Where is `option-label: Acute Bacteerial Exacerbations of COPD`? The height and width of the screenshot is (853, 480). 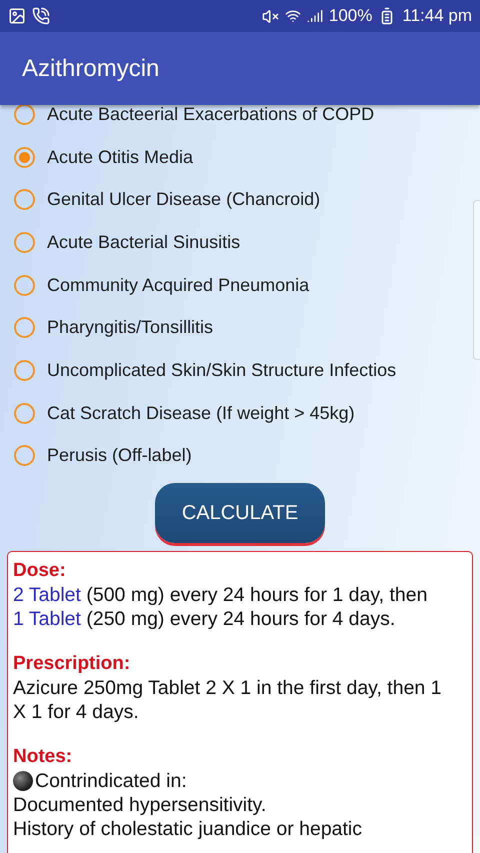
option-label: Acute Bacteerial Exacerbations of COPD is located at coordinates (210, 115).